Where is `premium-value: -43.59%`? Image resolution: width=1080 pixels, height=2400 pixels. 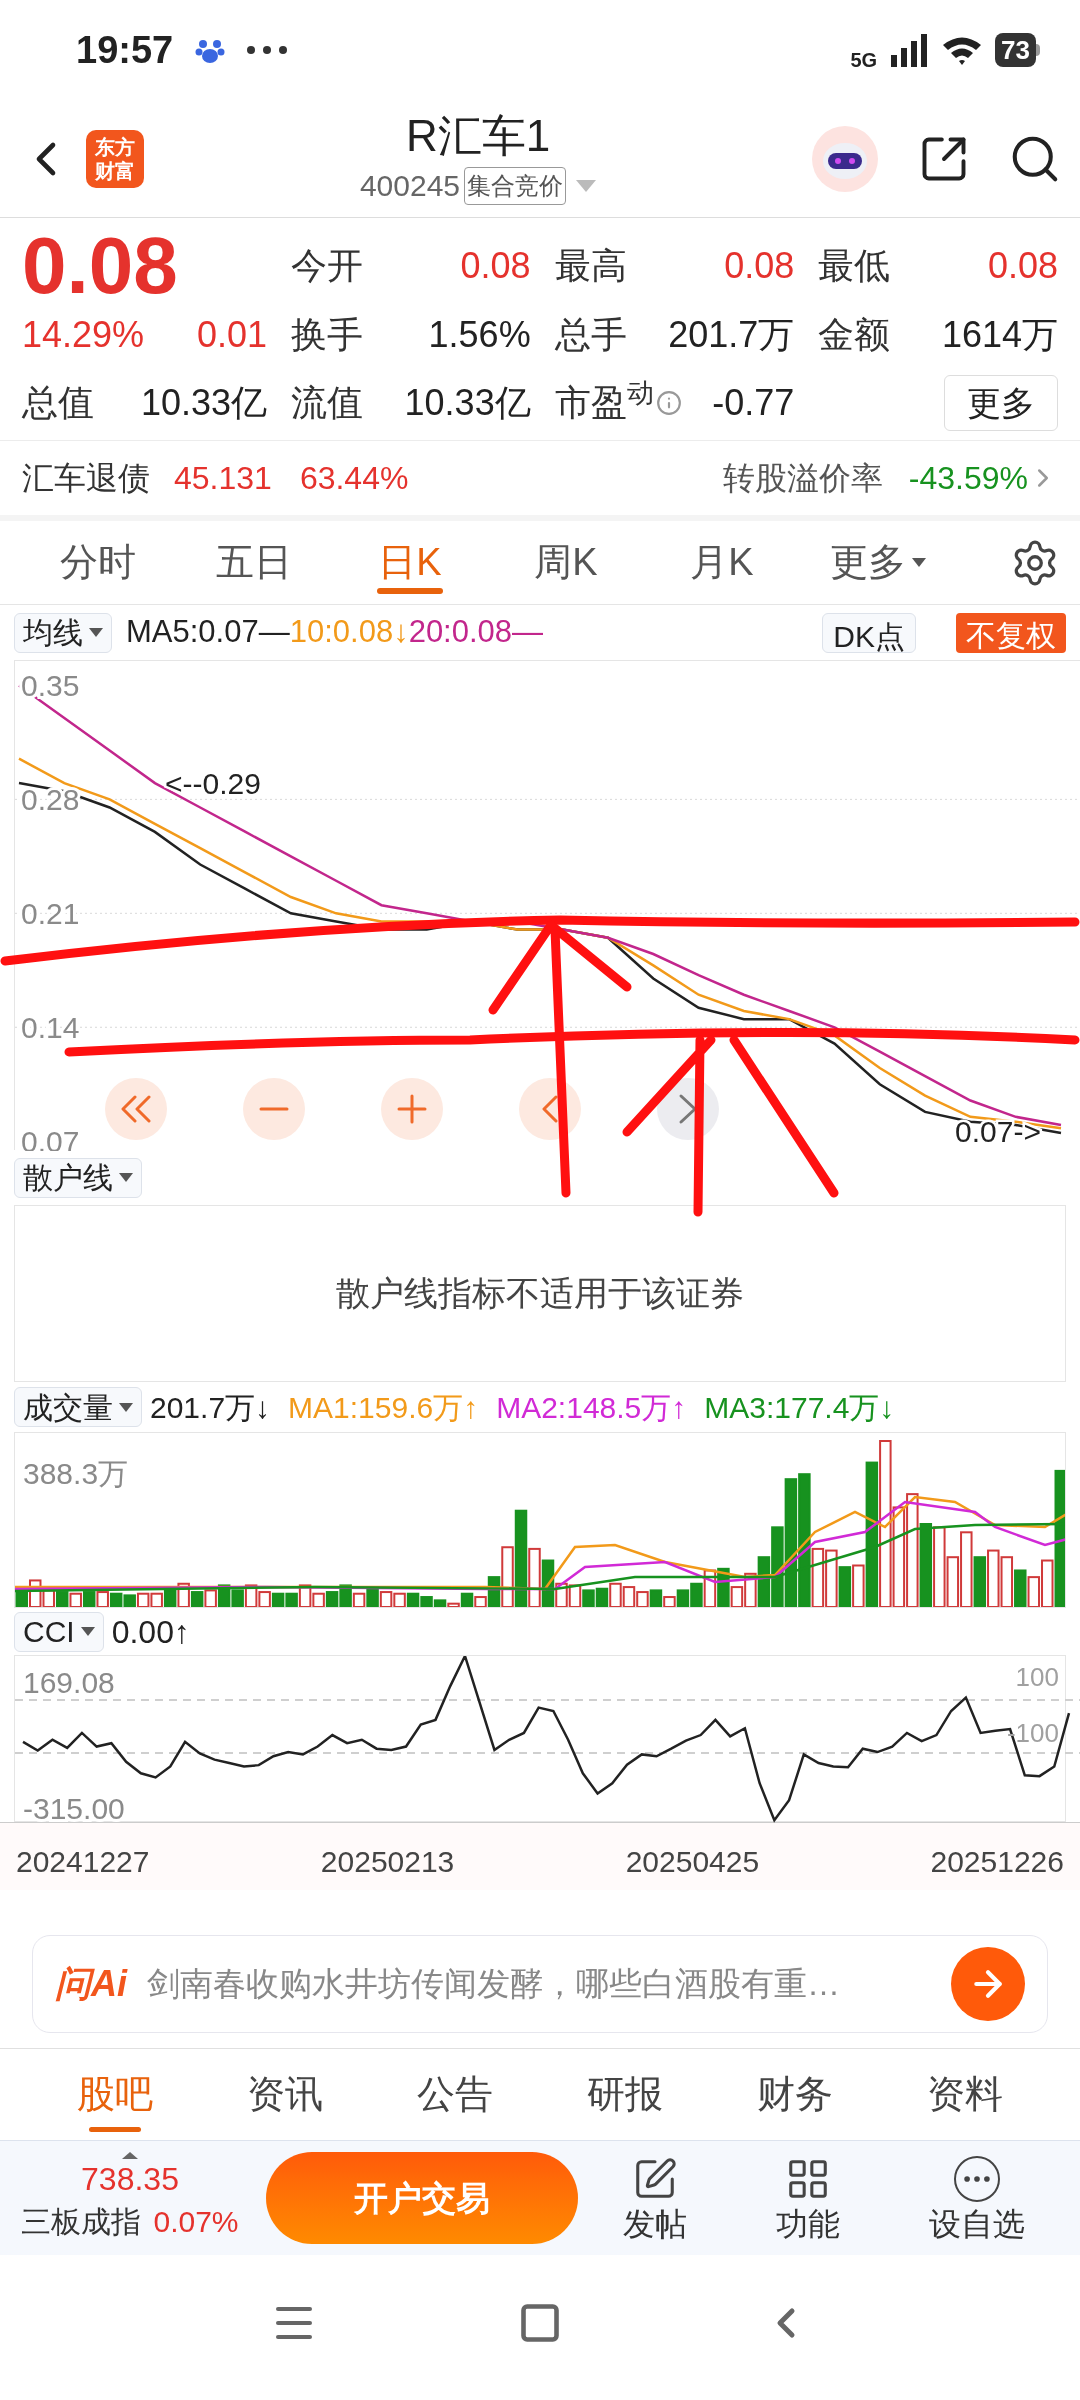 premium-value: -43.59% is located at coordinates (968, 478).